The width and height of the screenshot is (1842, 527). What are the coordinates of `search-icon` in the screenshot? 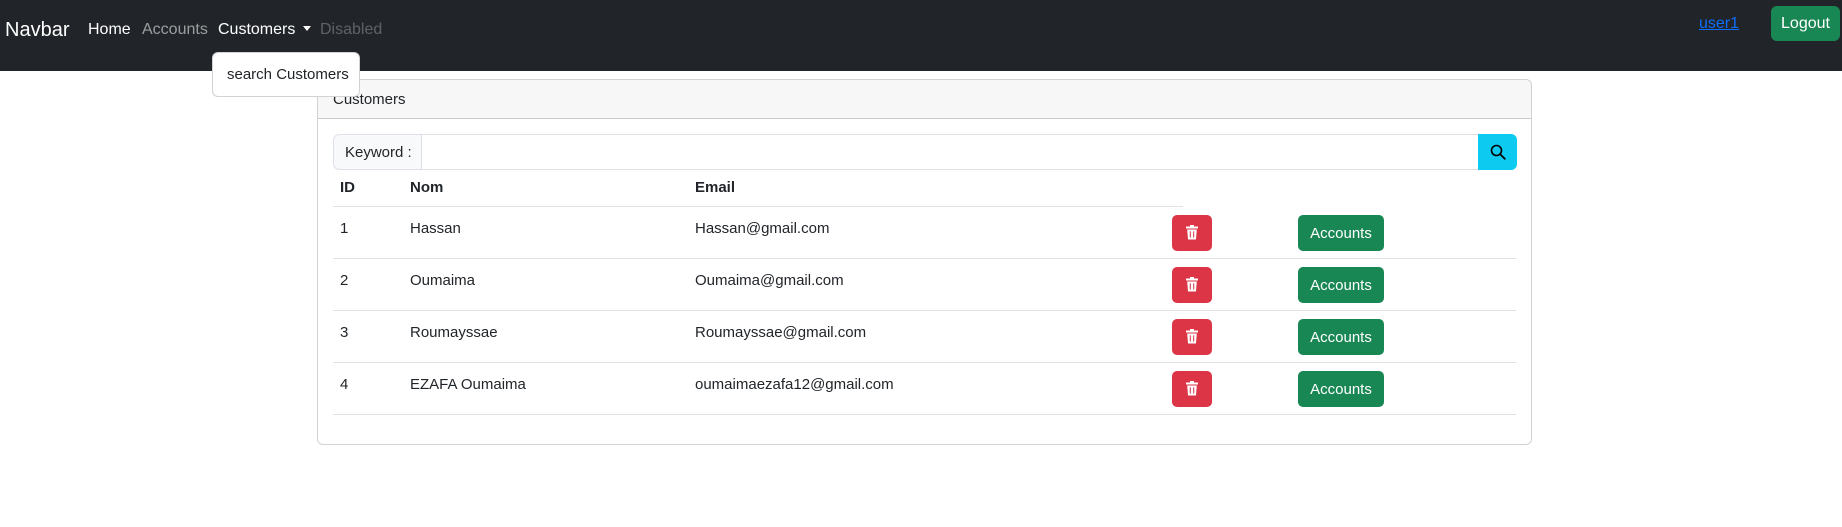 It's located at (1498, 152).